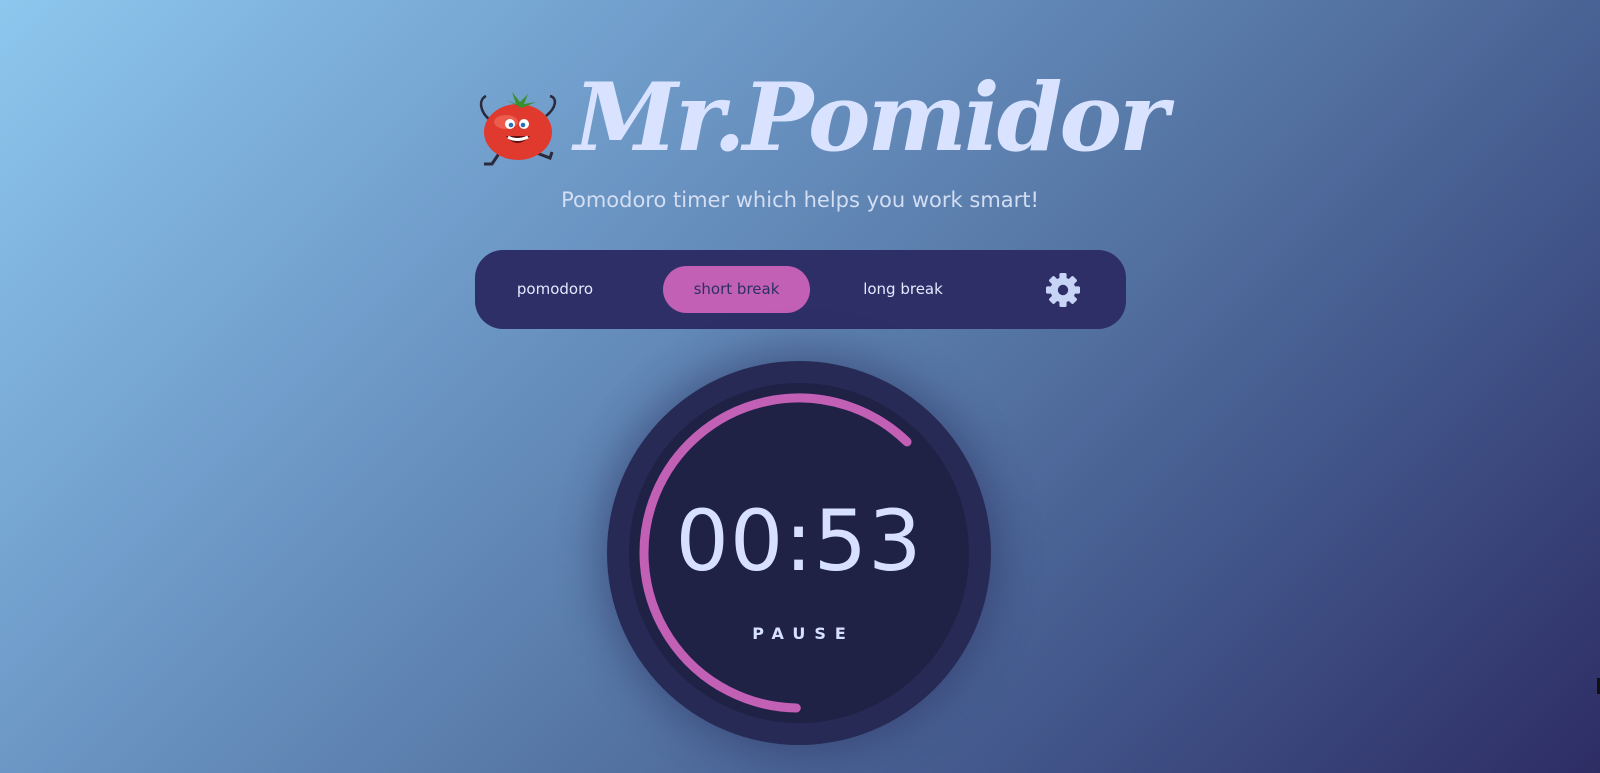  What do you see at coordinates (521, 127) in the screenshot?
I see `tomato-mascot-icon` at bounding box center [521, 127].